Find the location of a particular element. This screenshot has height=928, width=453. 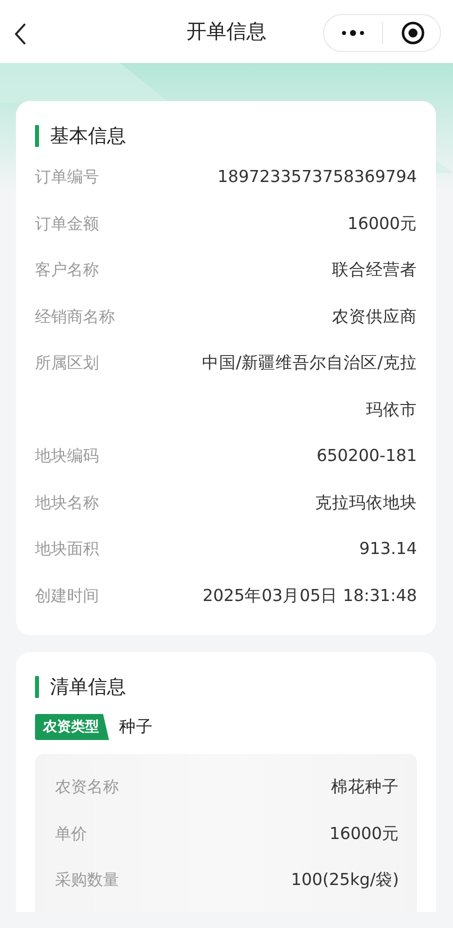

section-title: 清单信息 is located at coordinates (88, 687).